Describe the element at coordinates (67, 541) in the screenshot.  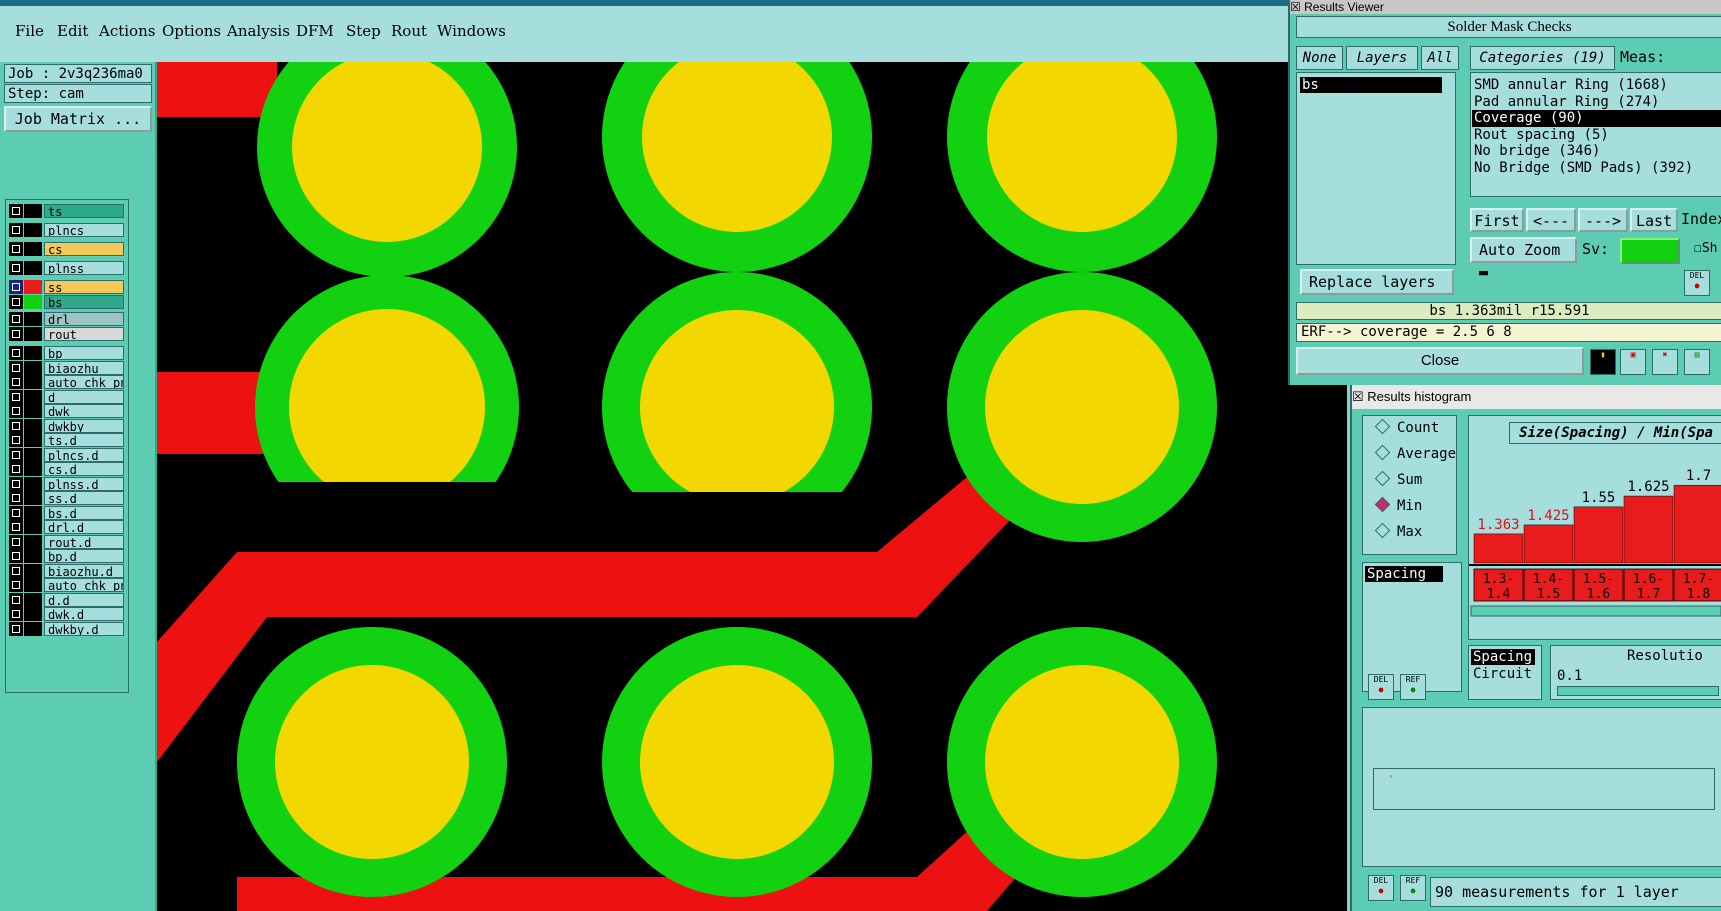
I see `layer-row: rout.d` at that location.